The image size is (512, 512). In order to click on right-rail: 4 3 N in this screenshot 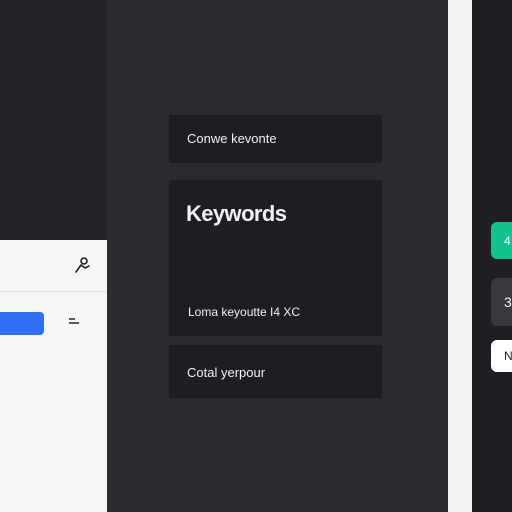, I will do `click(492, 256)`.